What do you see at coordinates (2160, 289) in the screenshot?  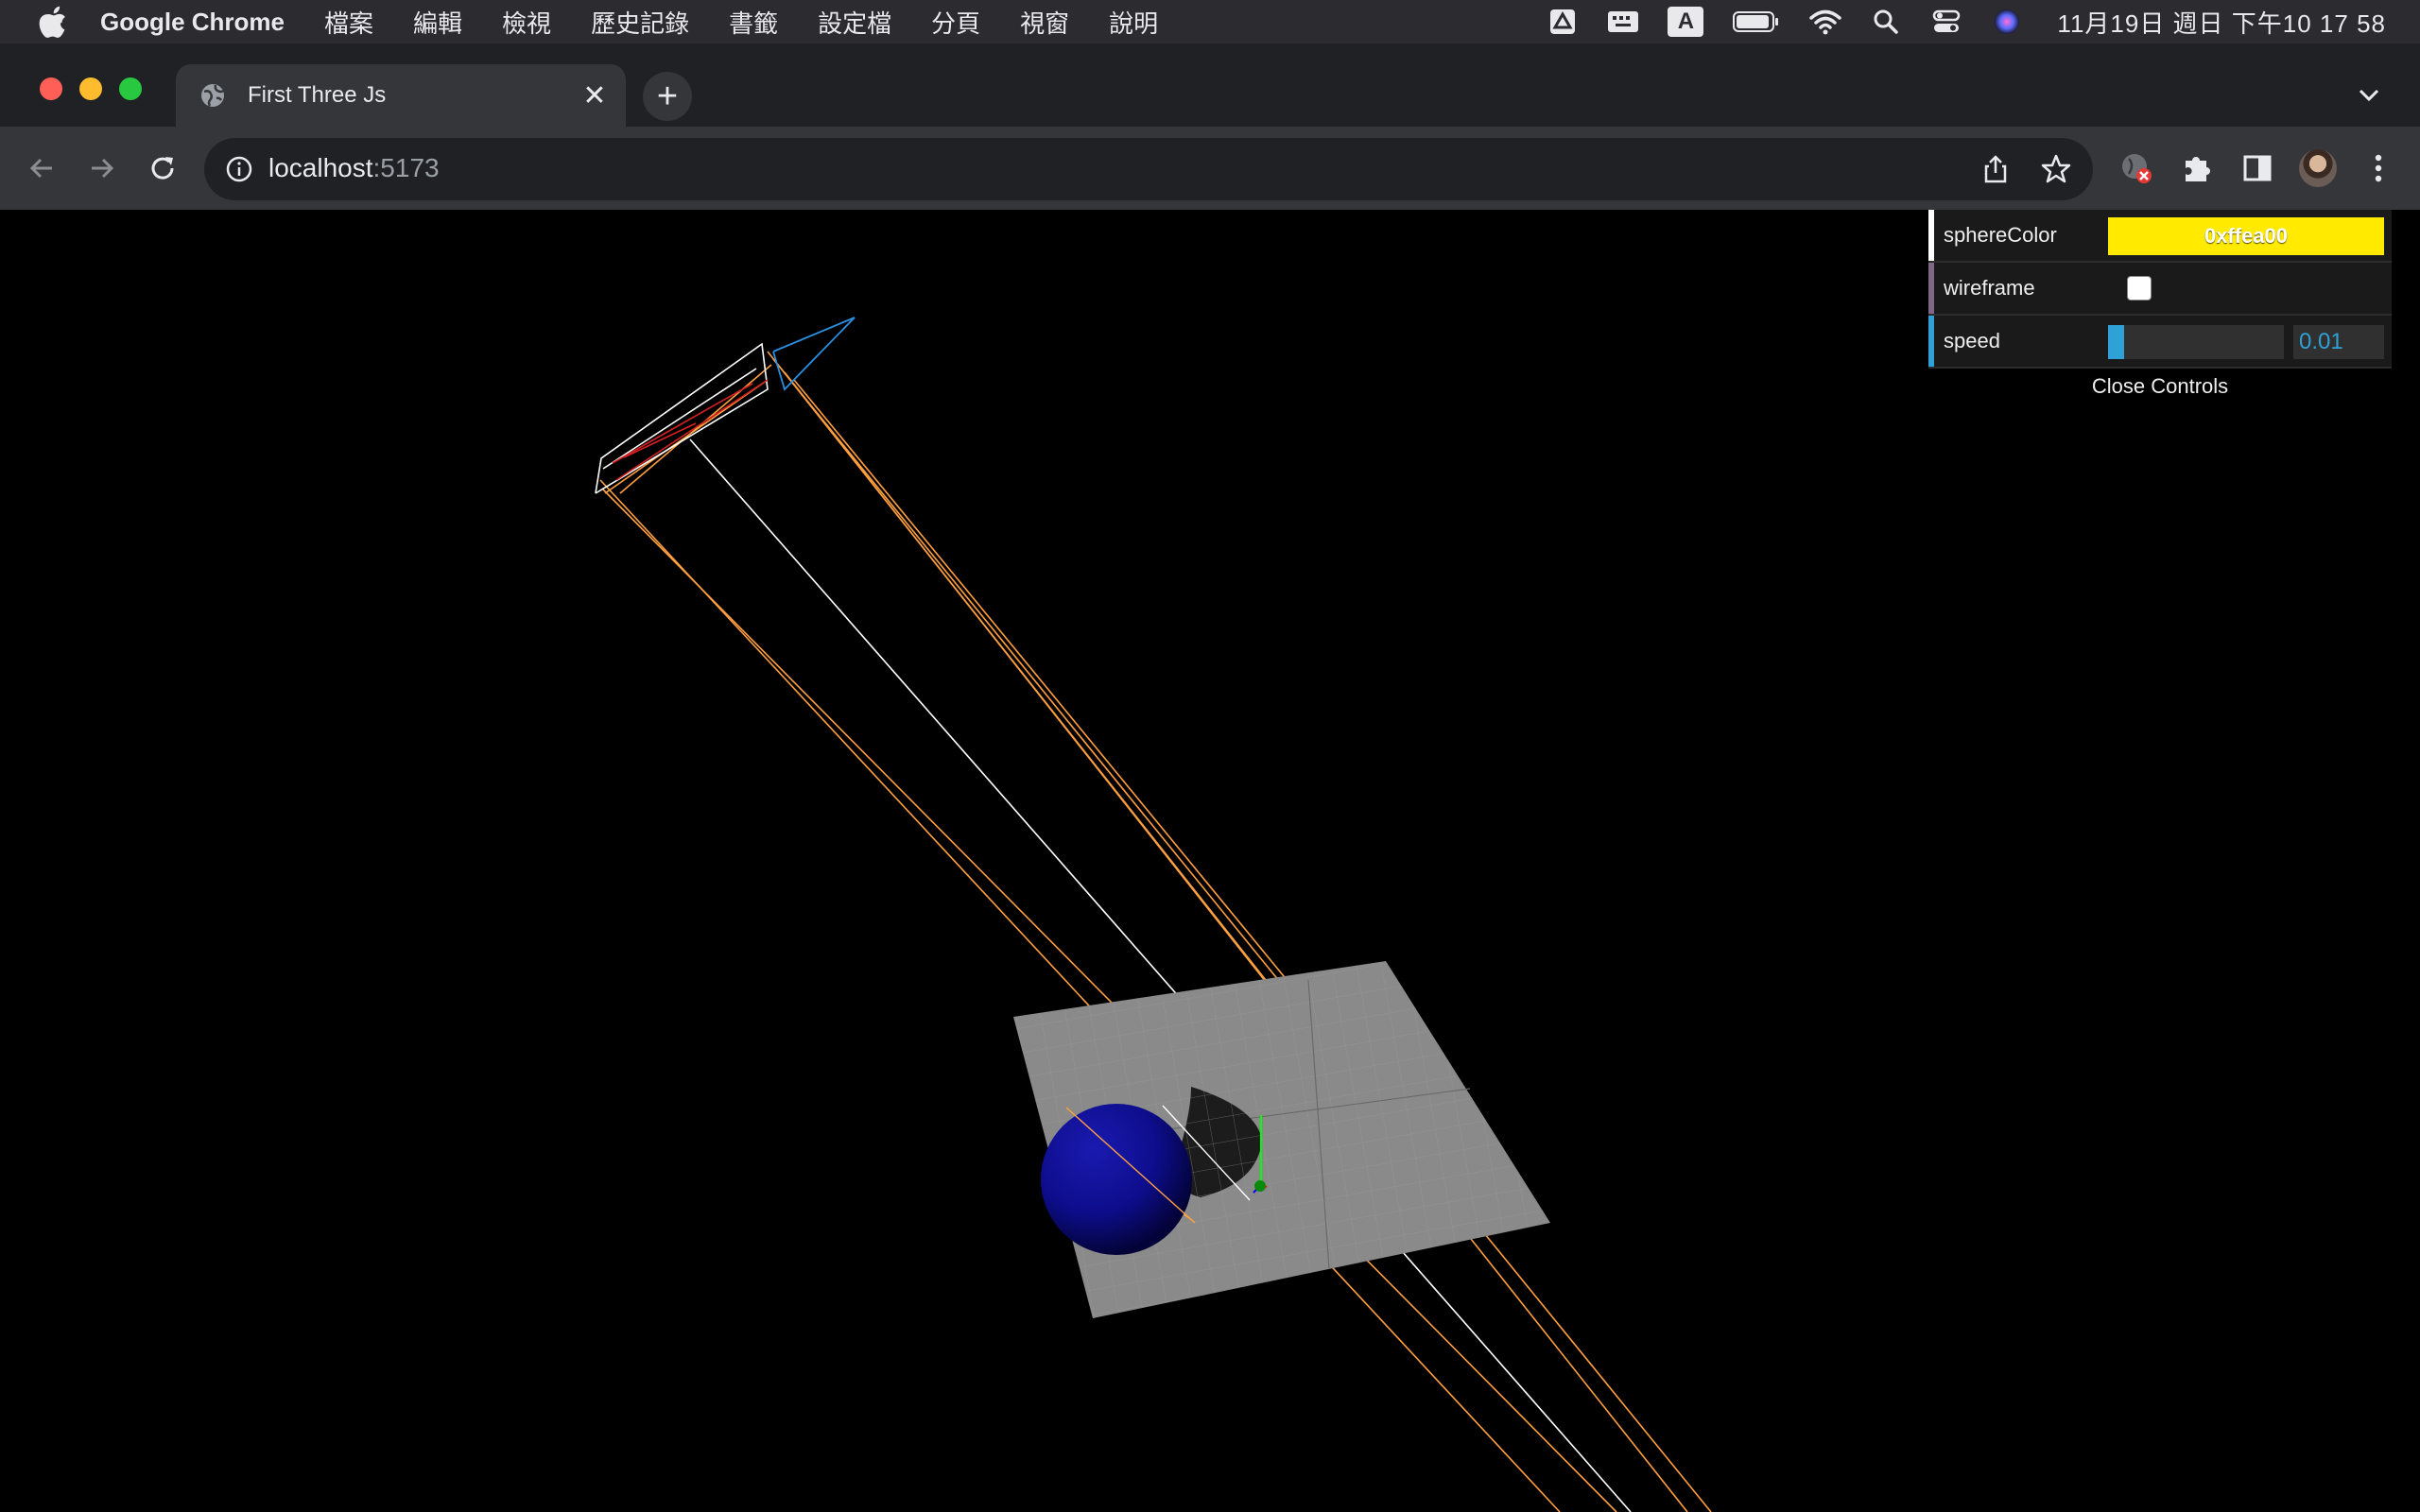 I see `gui-row-wireframe: wireframe` at bounding box center [2160, 289].